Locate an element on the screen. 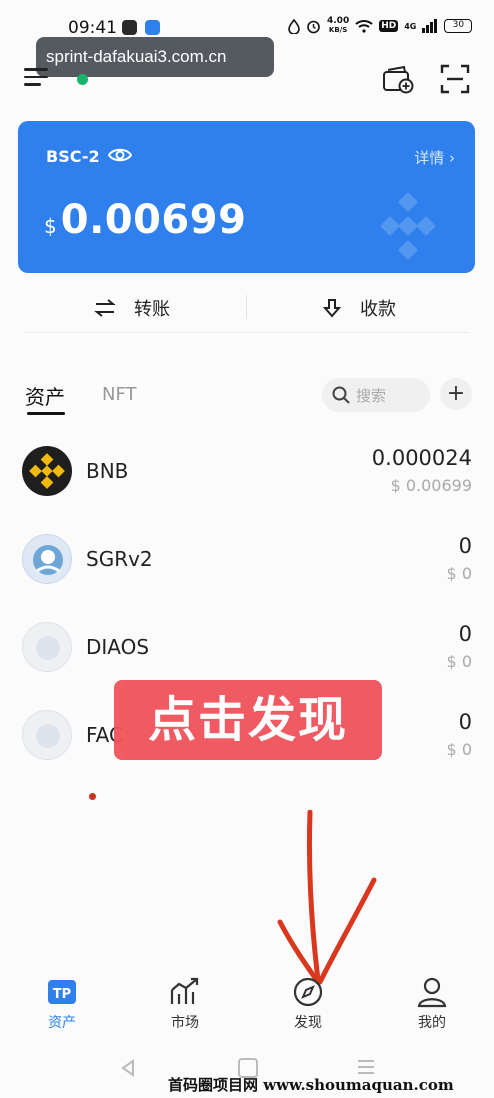 The image size is (494, 1098). wifi-icon is located at coordinates (364, 26).